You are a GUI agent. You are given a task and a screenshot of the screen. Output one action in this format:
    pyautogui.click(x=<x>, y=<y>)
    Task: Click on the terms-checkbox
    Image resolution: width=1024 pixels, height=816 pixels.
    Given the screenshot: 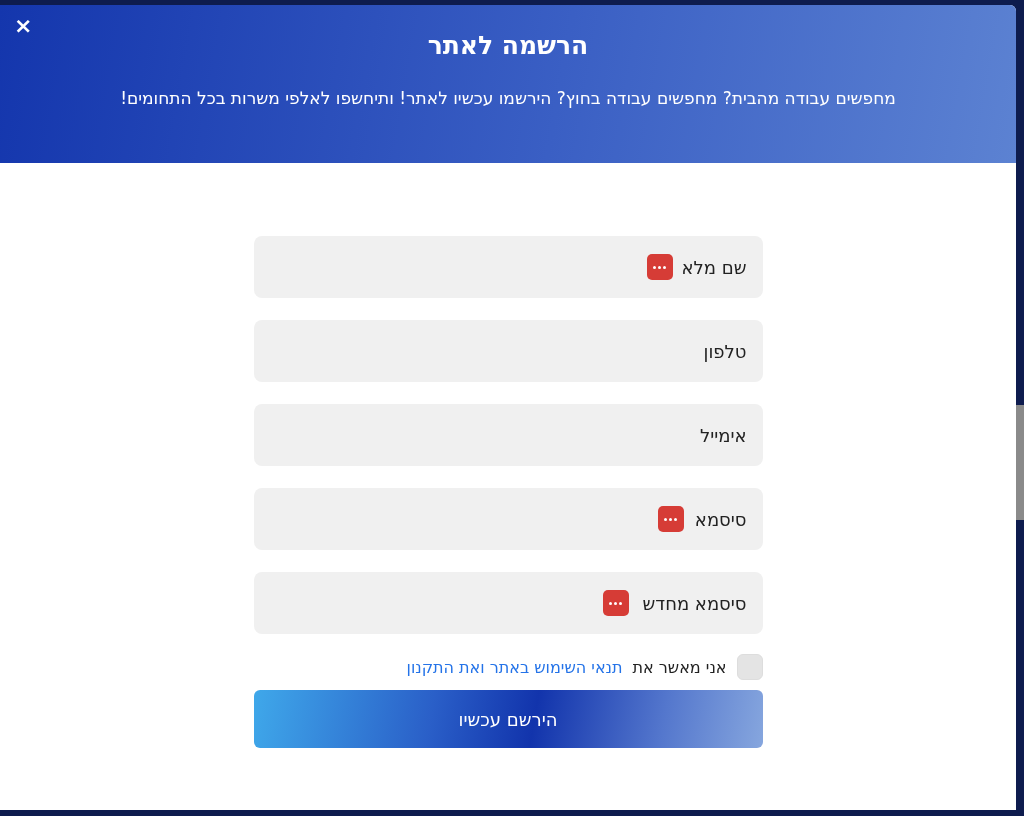 What is the action you would take?
    pyautogui.click(x=749, y=667)
    